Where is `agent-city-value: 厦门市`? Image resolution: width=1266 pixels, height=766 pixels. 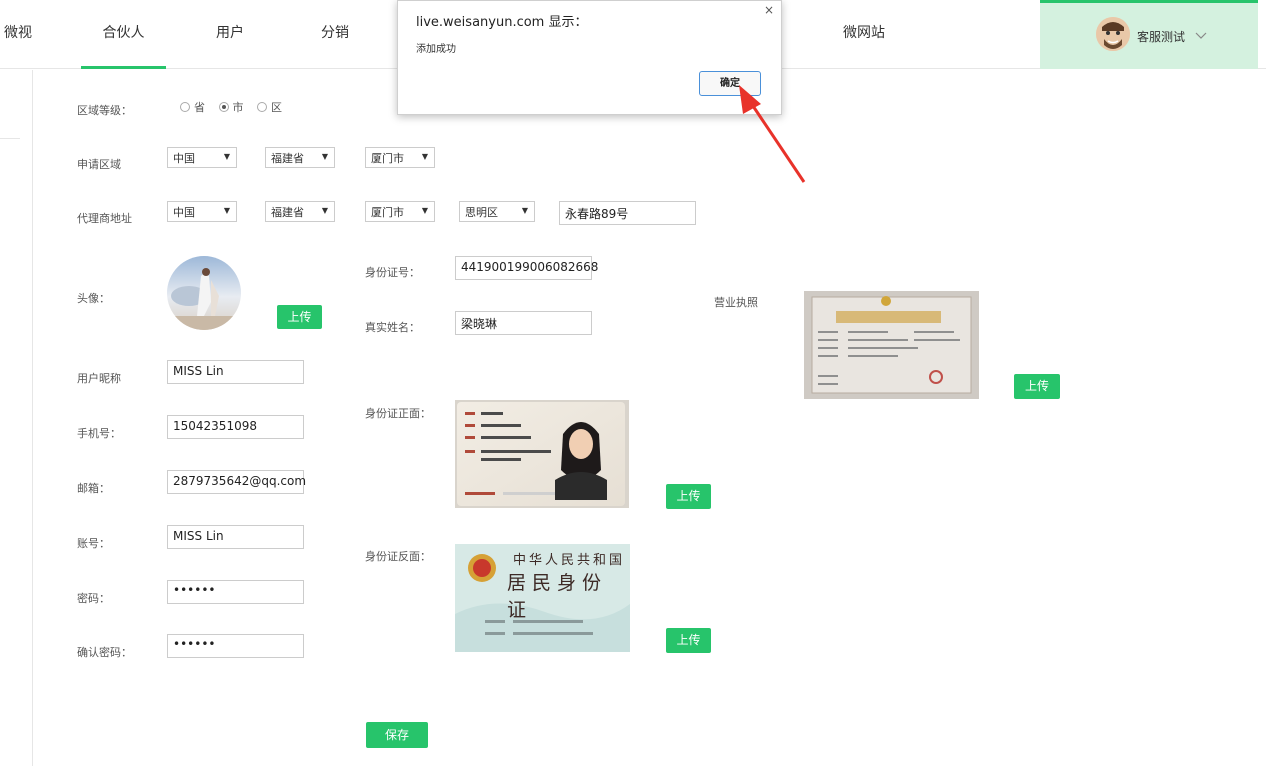
agent-city-value: 厦门市 is located at coordinates (387, 212).